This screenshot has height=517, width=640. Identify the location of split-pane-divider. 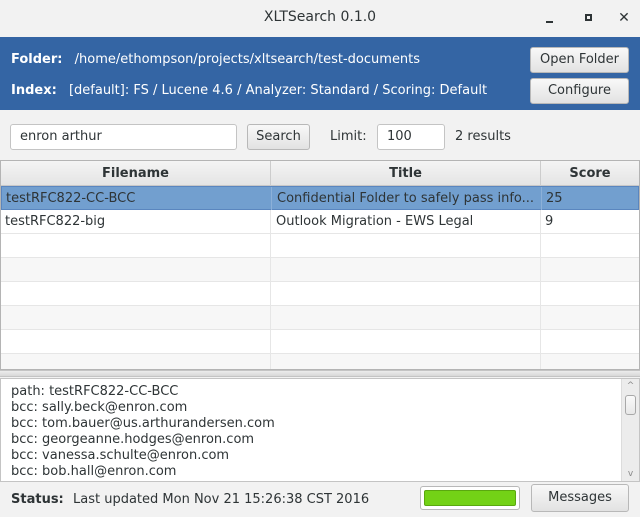
(320, 373).